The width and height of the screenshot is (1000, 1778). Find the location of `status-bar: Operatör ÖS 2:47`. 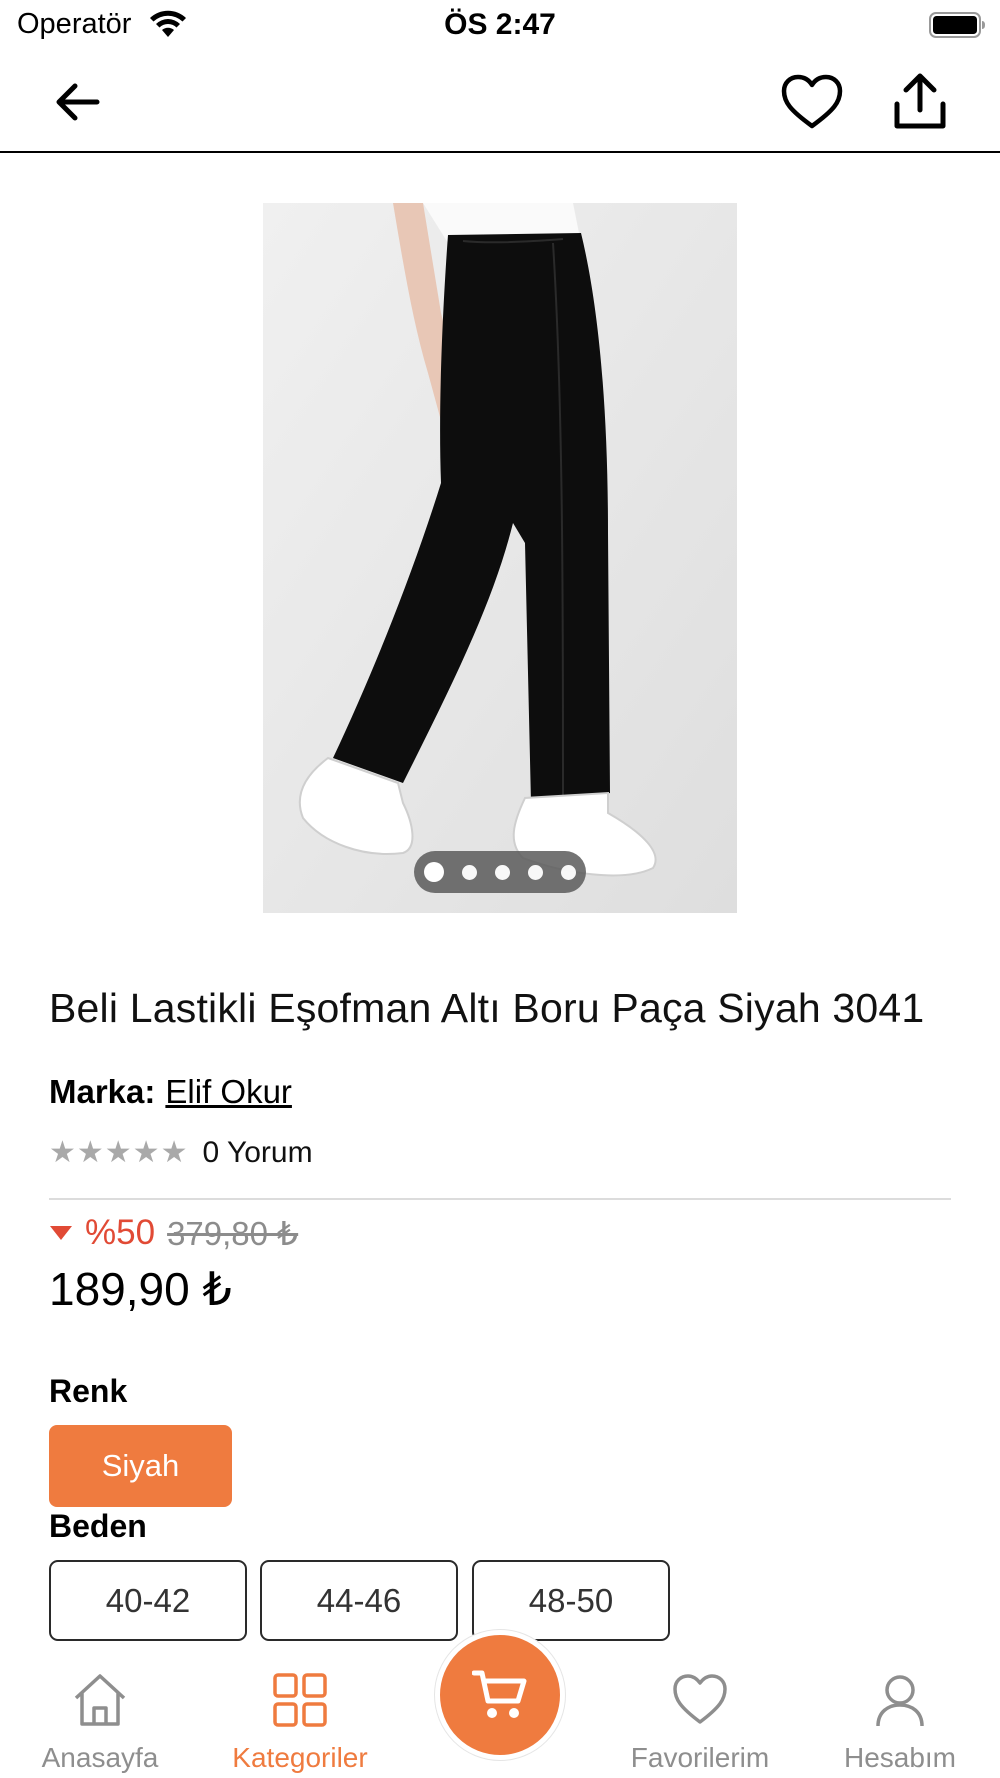

status-bar: Operatör ÖS 2:47 is located at coordinates (500, 25).